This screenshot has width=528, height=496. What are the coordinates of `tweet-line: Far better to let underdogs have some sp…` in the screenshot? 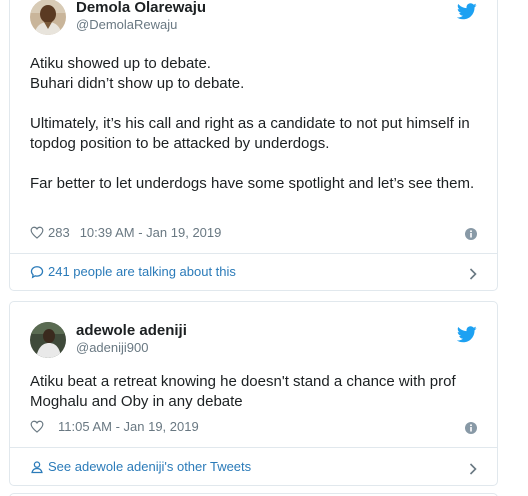 It's located at (252, 183).